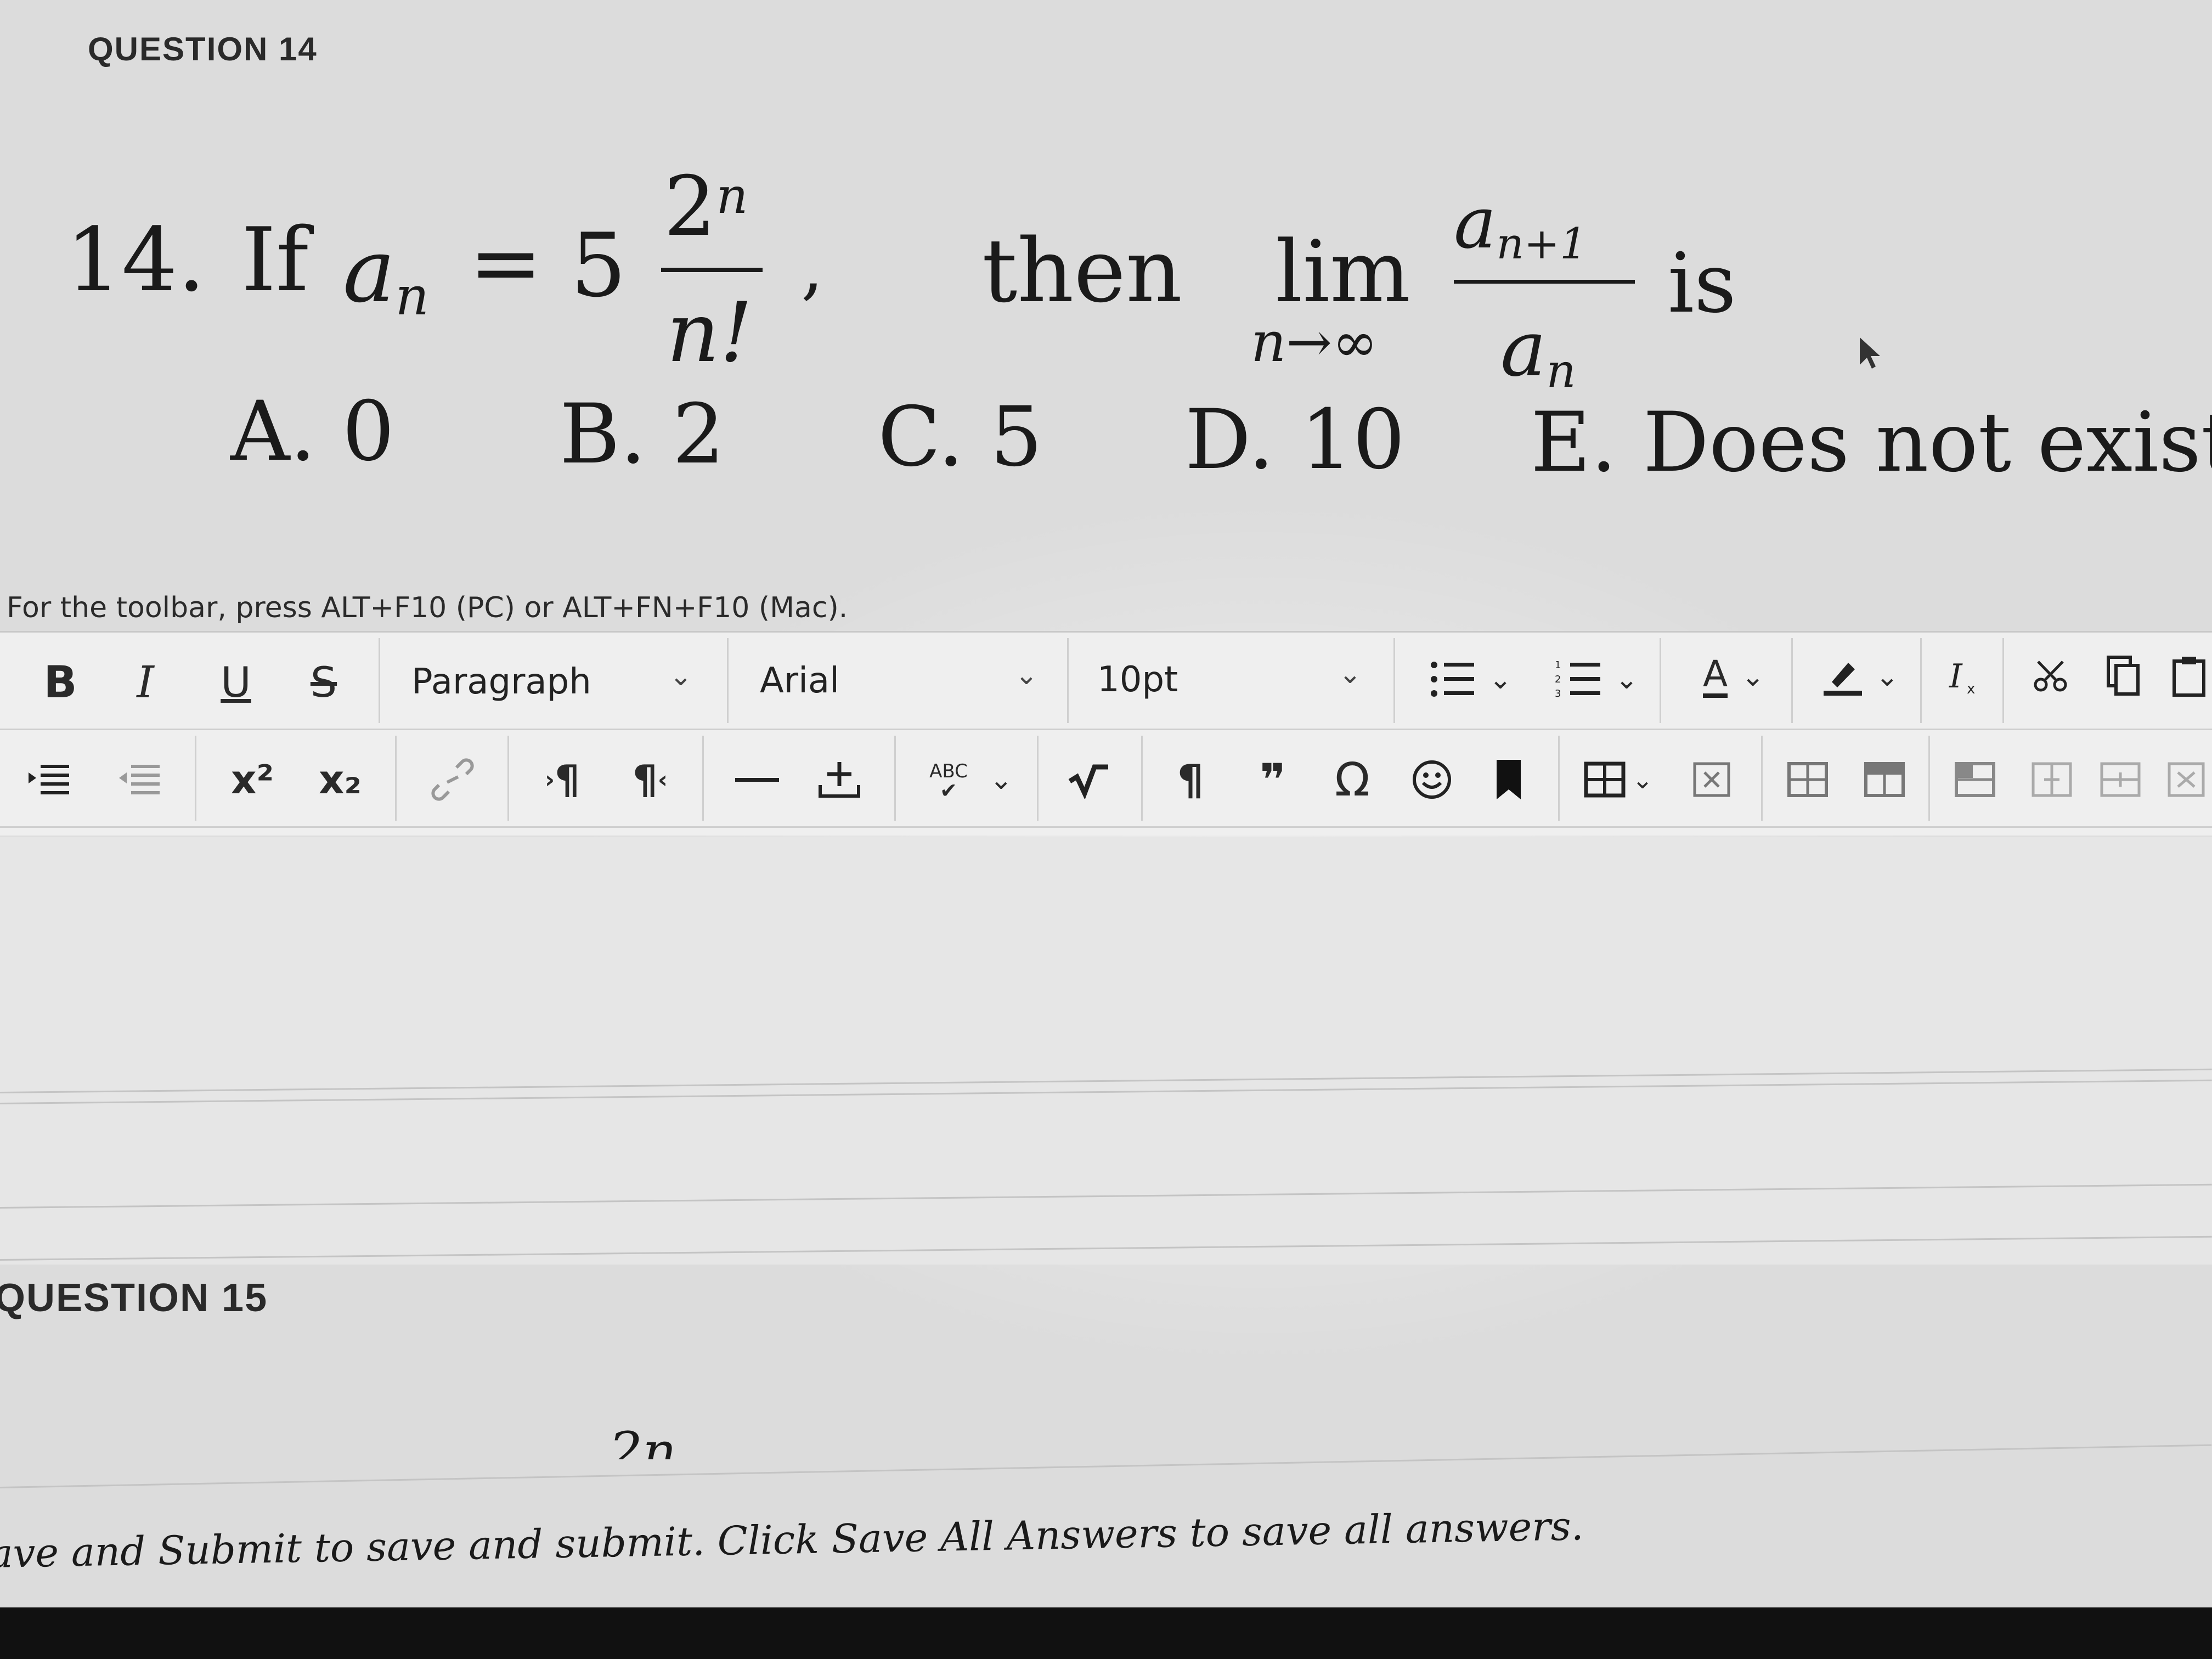 The image size is (2212, 1659). I want to click on then-word: then, so click(1082, 270).